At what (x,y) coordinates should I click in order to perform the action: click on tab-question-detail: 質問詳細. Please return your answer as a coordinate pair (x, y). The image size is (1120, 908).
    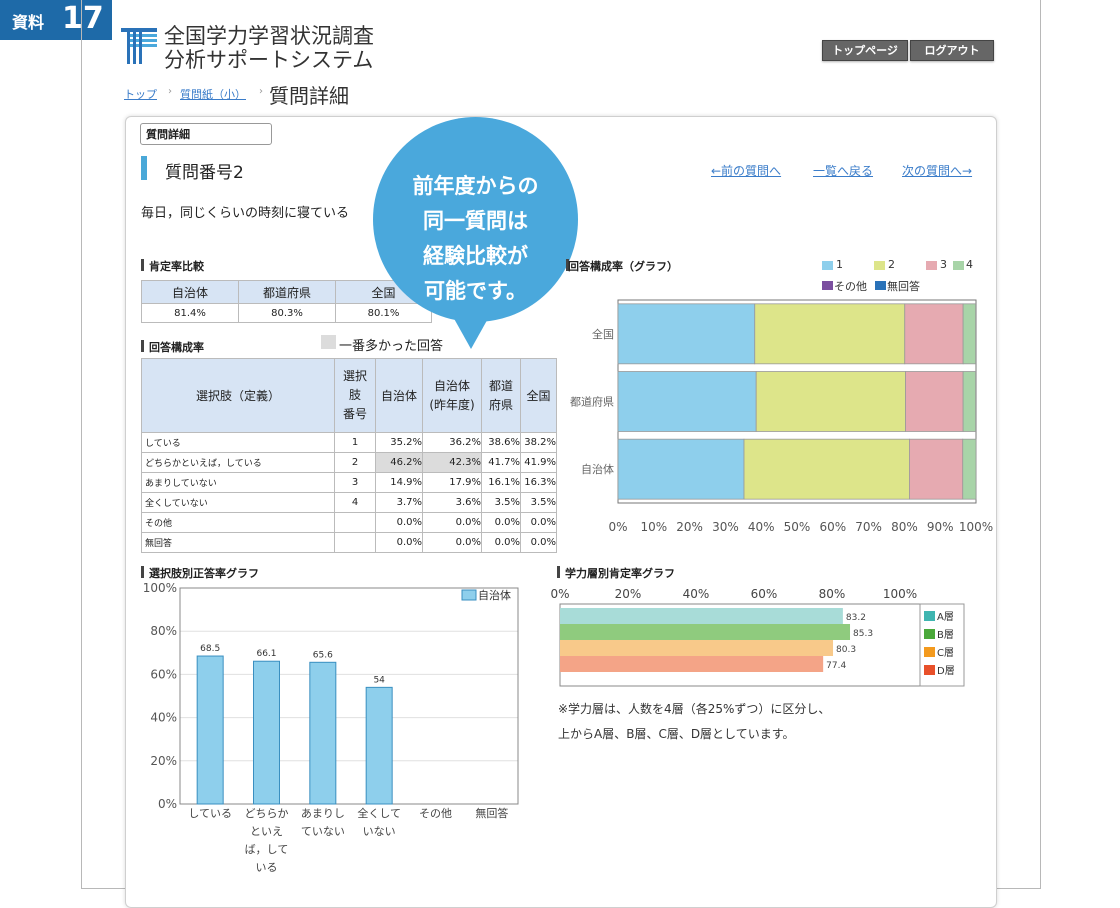
    Looking at the image, I should click on (206, 134).